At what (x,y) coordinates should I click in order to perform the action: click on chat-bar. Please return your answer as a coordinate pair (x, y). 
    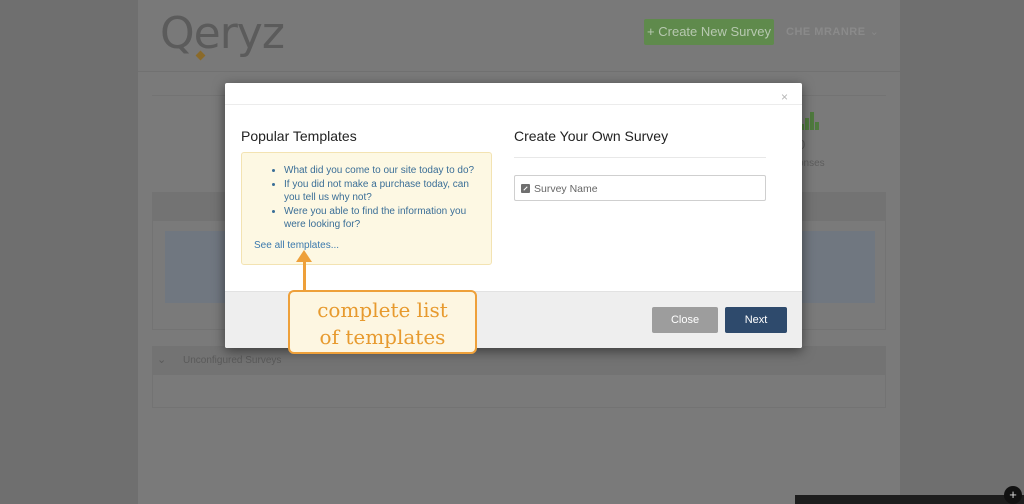
    Looking at the image, I should click on (909, 499).